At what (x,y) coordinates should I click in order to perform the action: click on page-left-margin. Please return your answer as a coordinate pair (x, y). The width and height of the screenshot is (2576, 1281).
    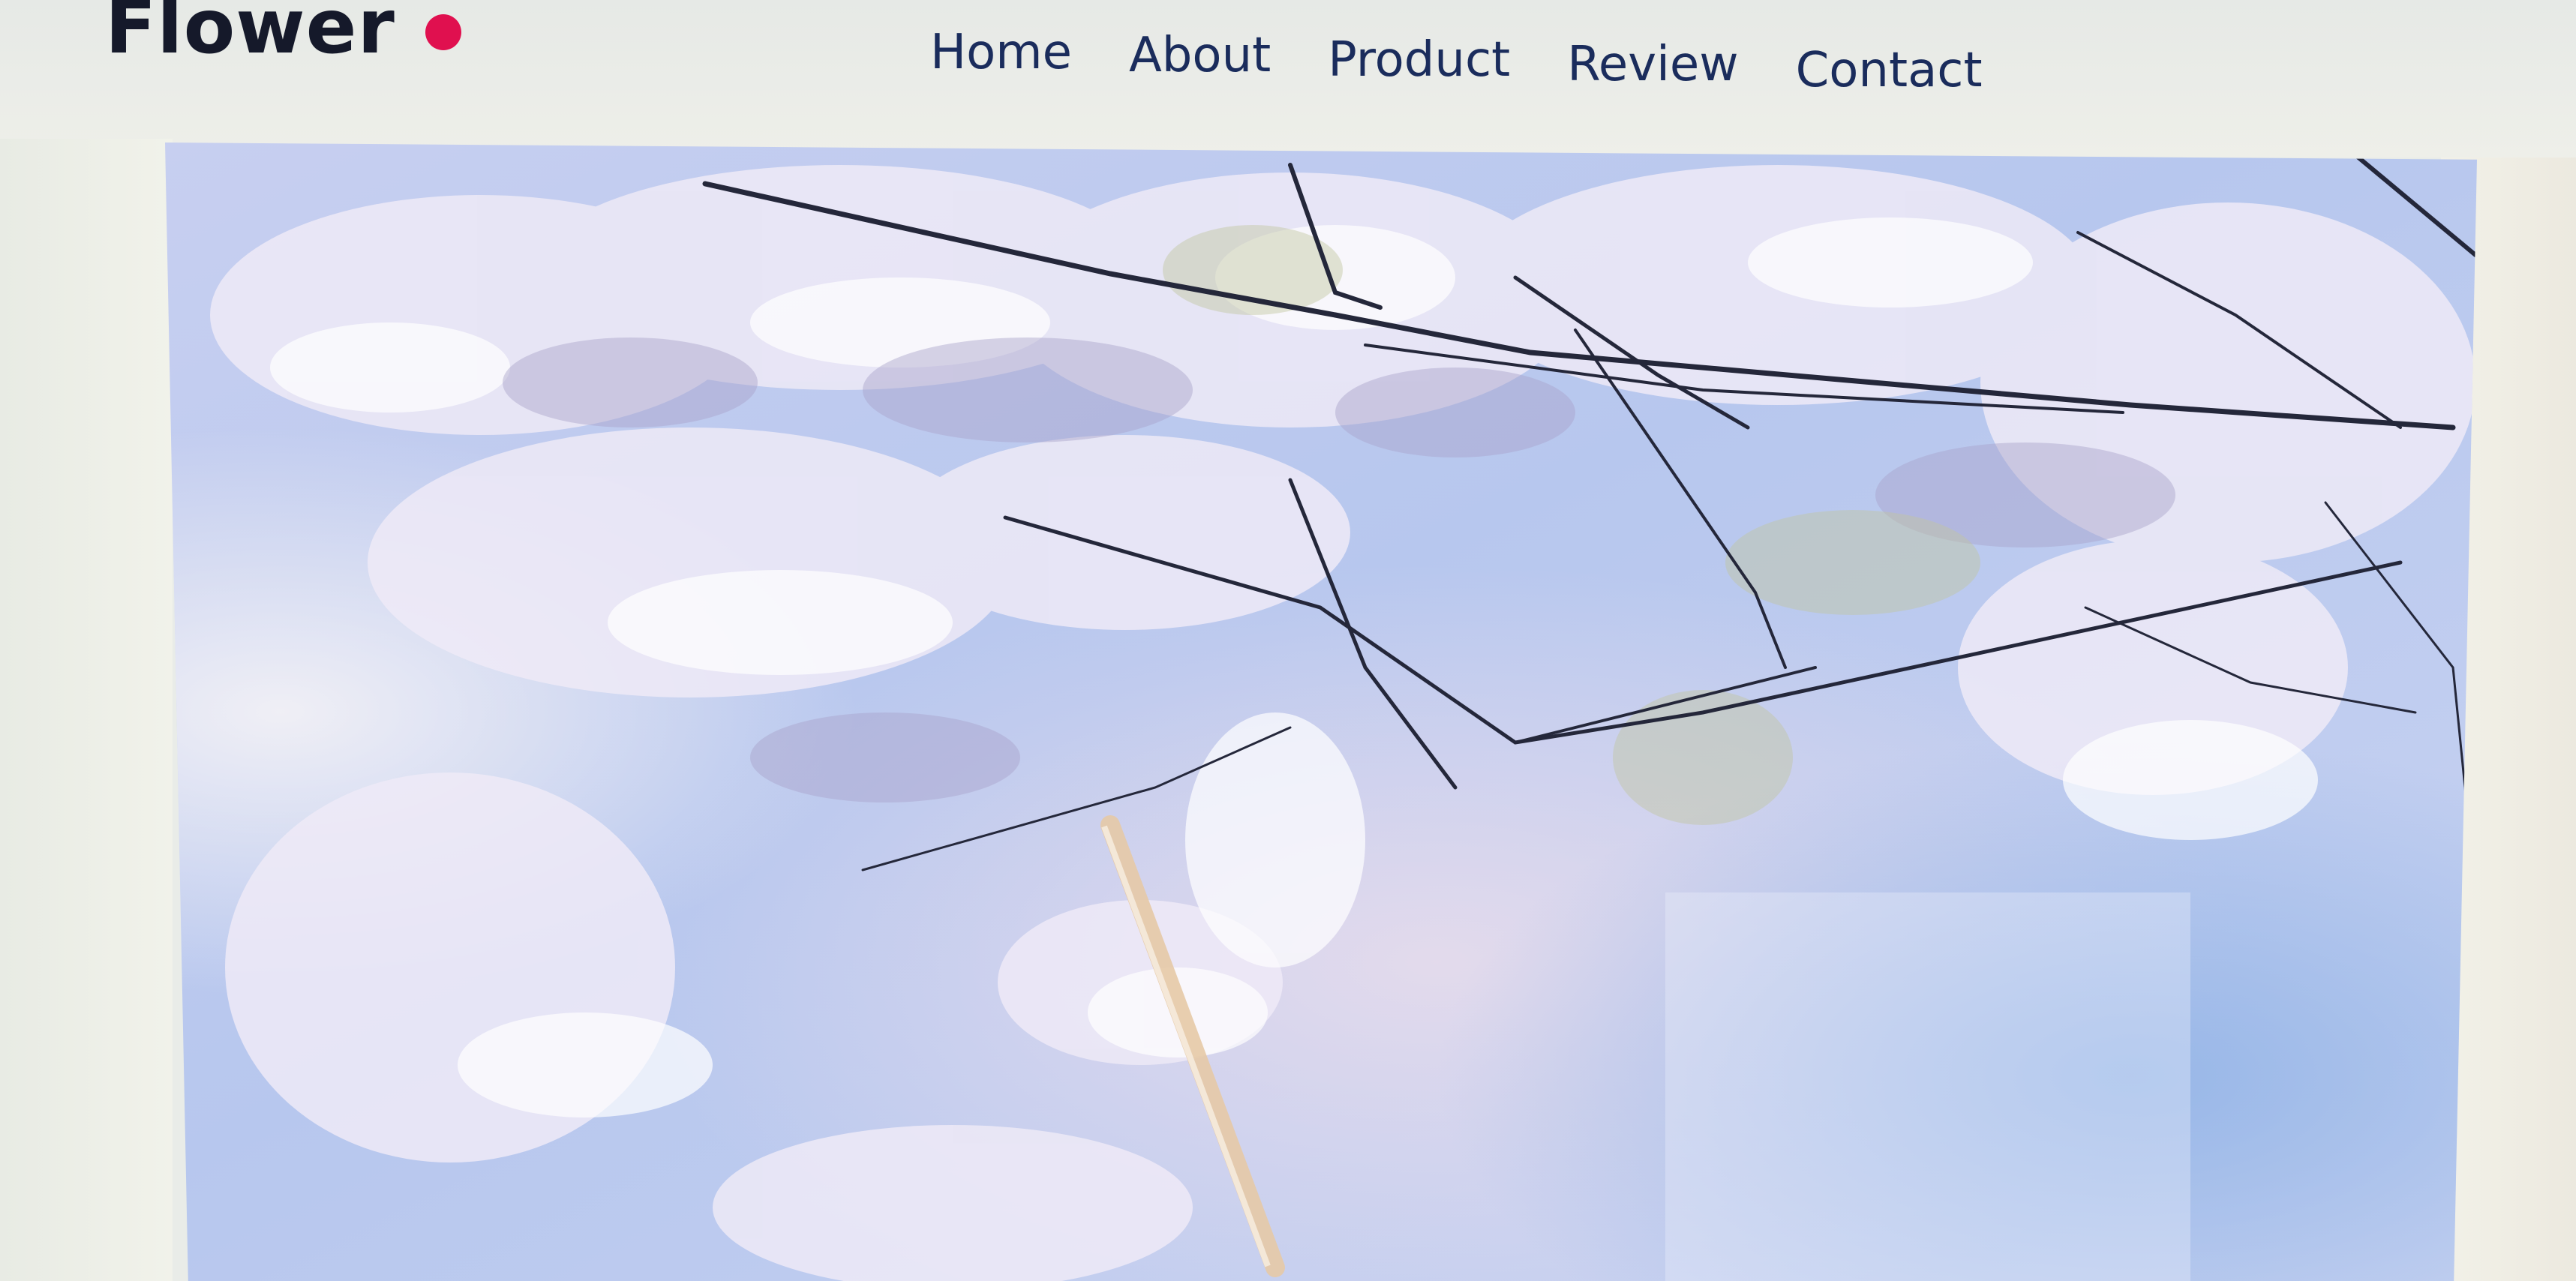
    Looking at the image, I should click on (86, 710).